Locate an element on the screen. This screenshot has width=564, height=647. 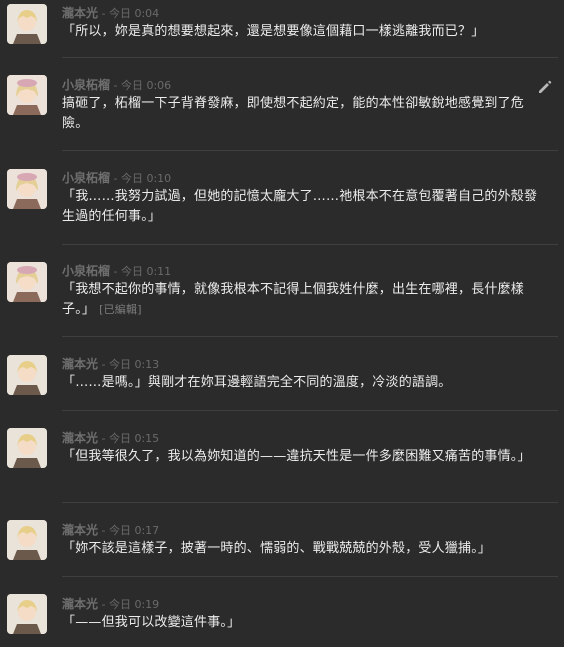
message-body: 「妳不該是這樣子，披著一時的、懦弱的、戰戰兢兢的外殼，受人獵捕。」 is located at coordinates (277, 548).